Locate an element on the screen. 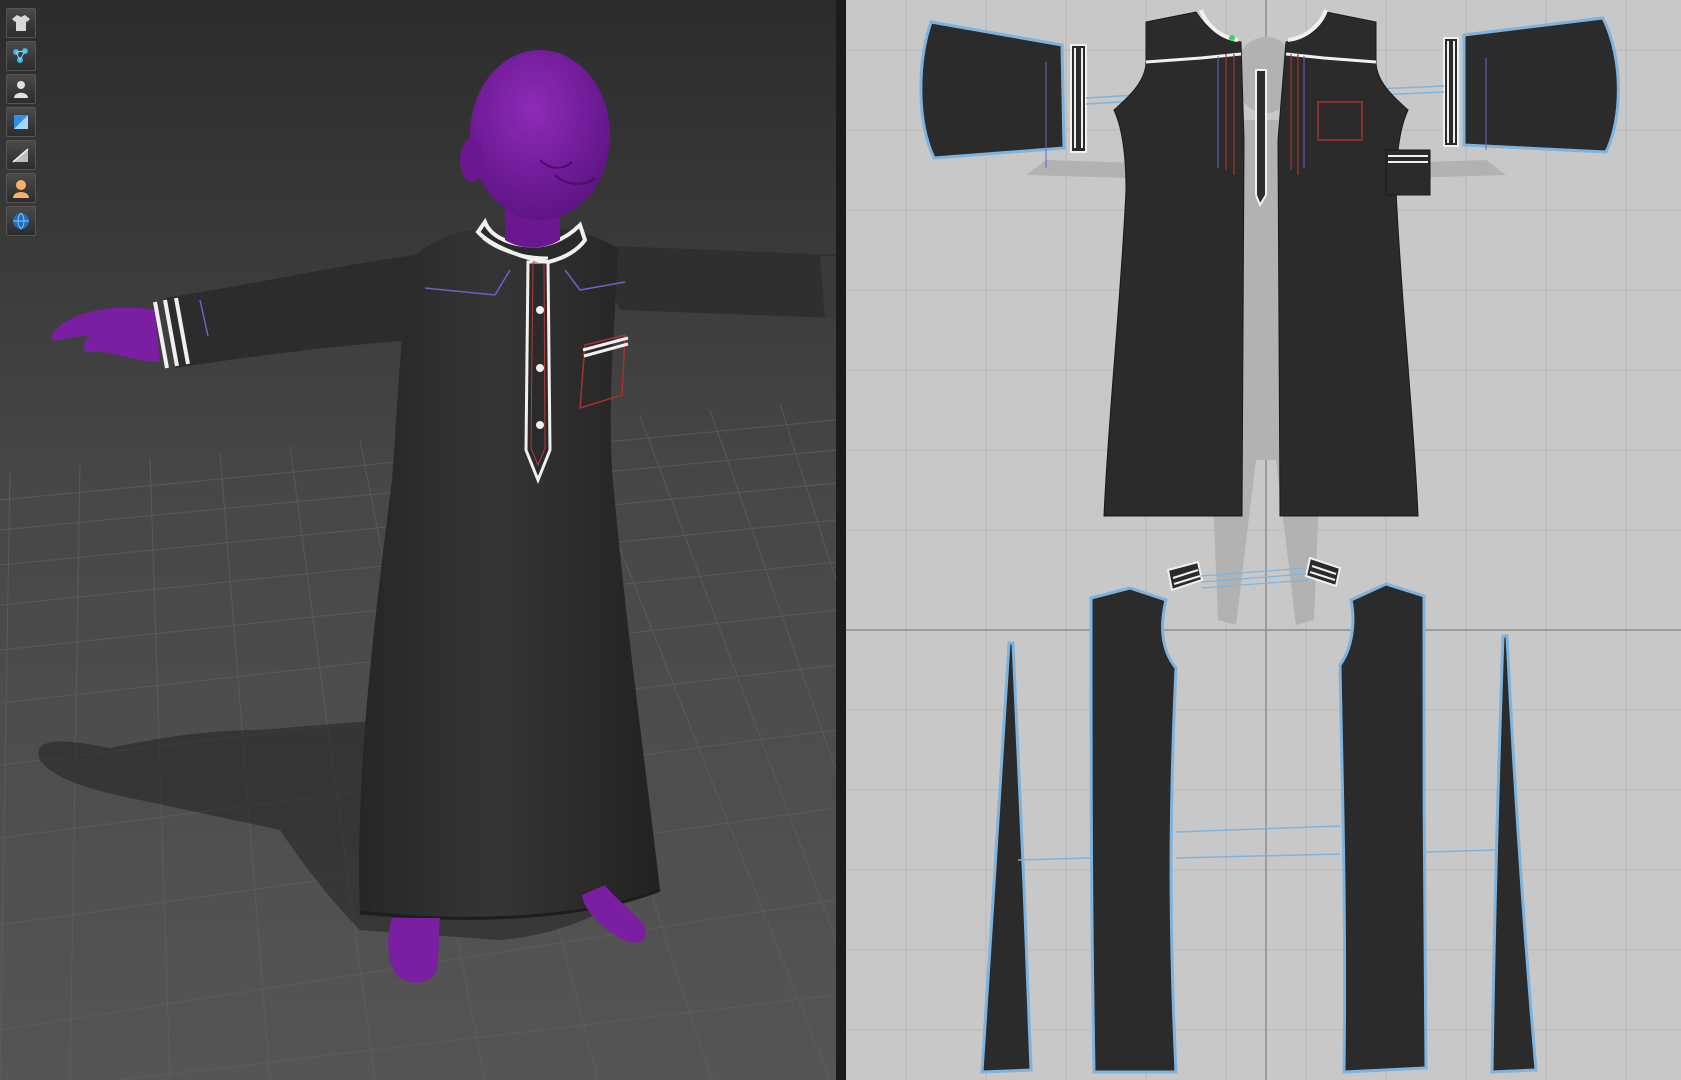 The width and height of the screenshot is (1681, 1080). pattern-piece-pocket is located at coordinates (1408, 172).